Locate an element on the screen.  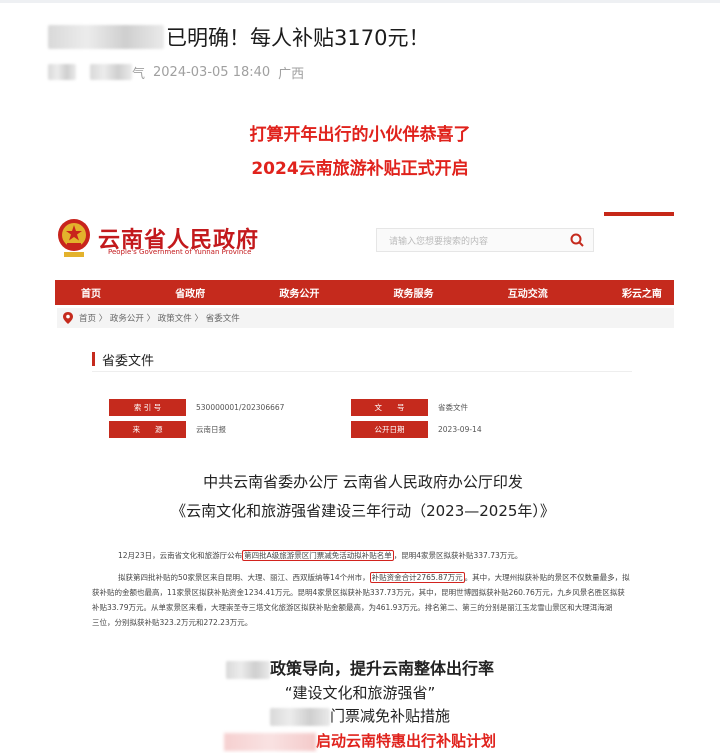
body-p2-end: 。其中，大理州拟获补贴的景区不仅数量最多，拟 is located at coordinates (547, 577).